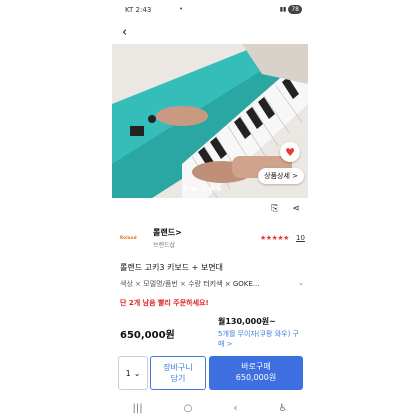  Describe the element at coordinates (160, 284) in the screenshot. I see `option-label: 색상 × 모델명/품번 × 수량` at that location.